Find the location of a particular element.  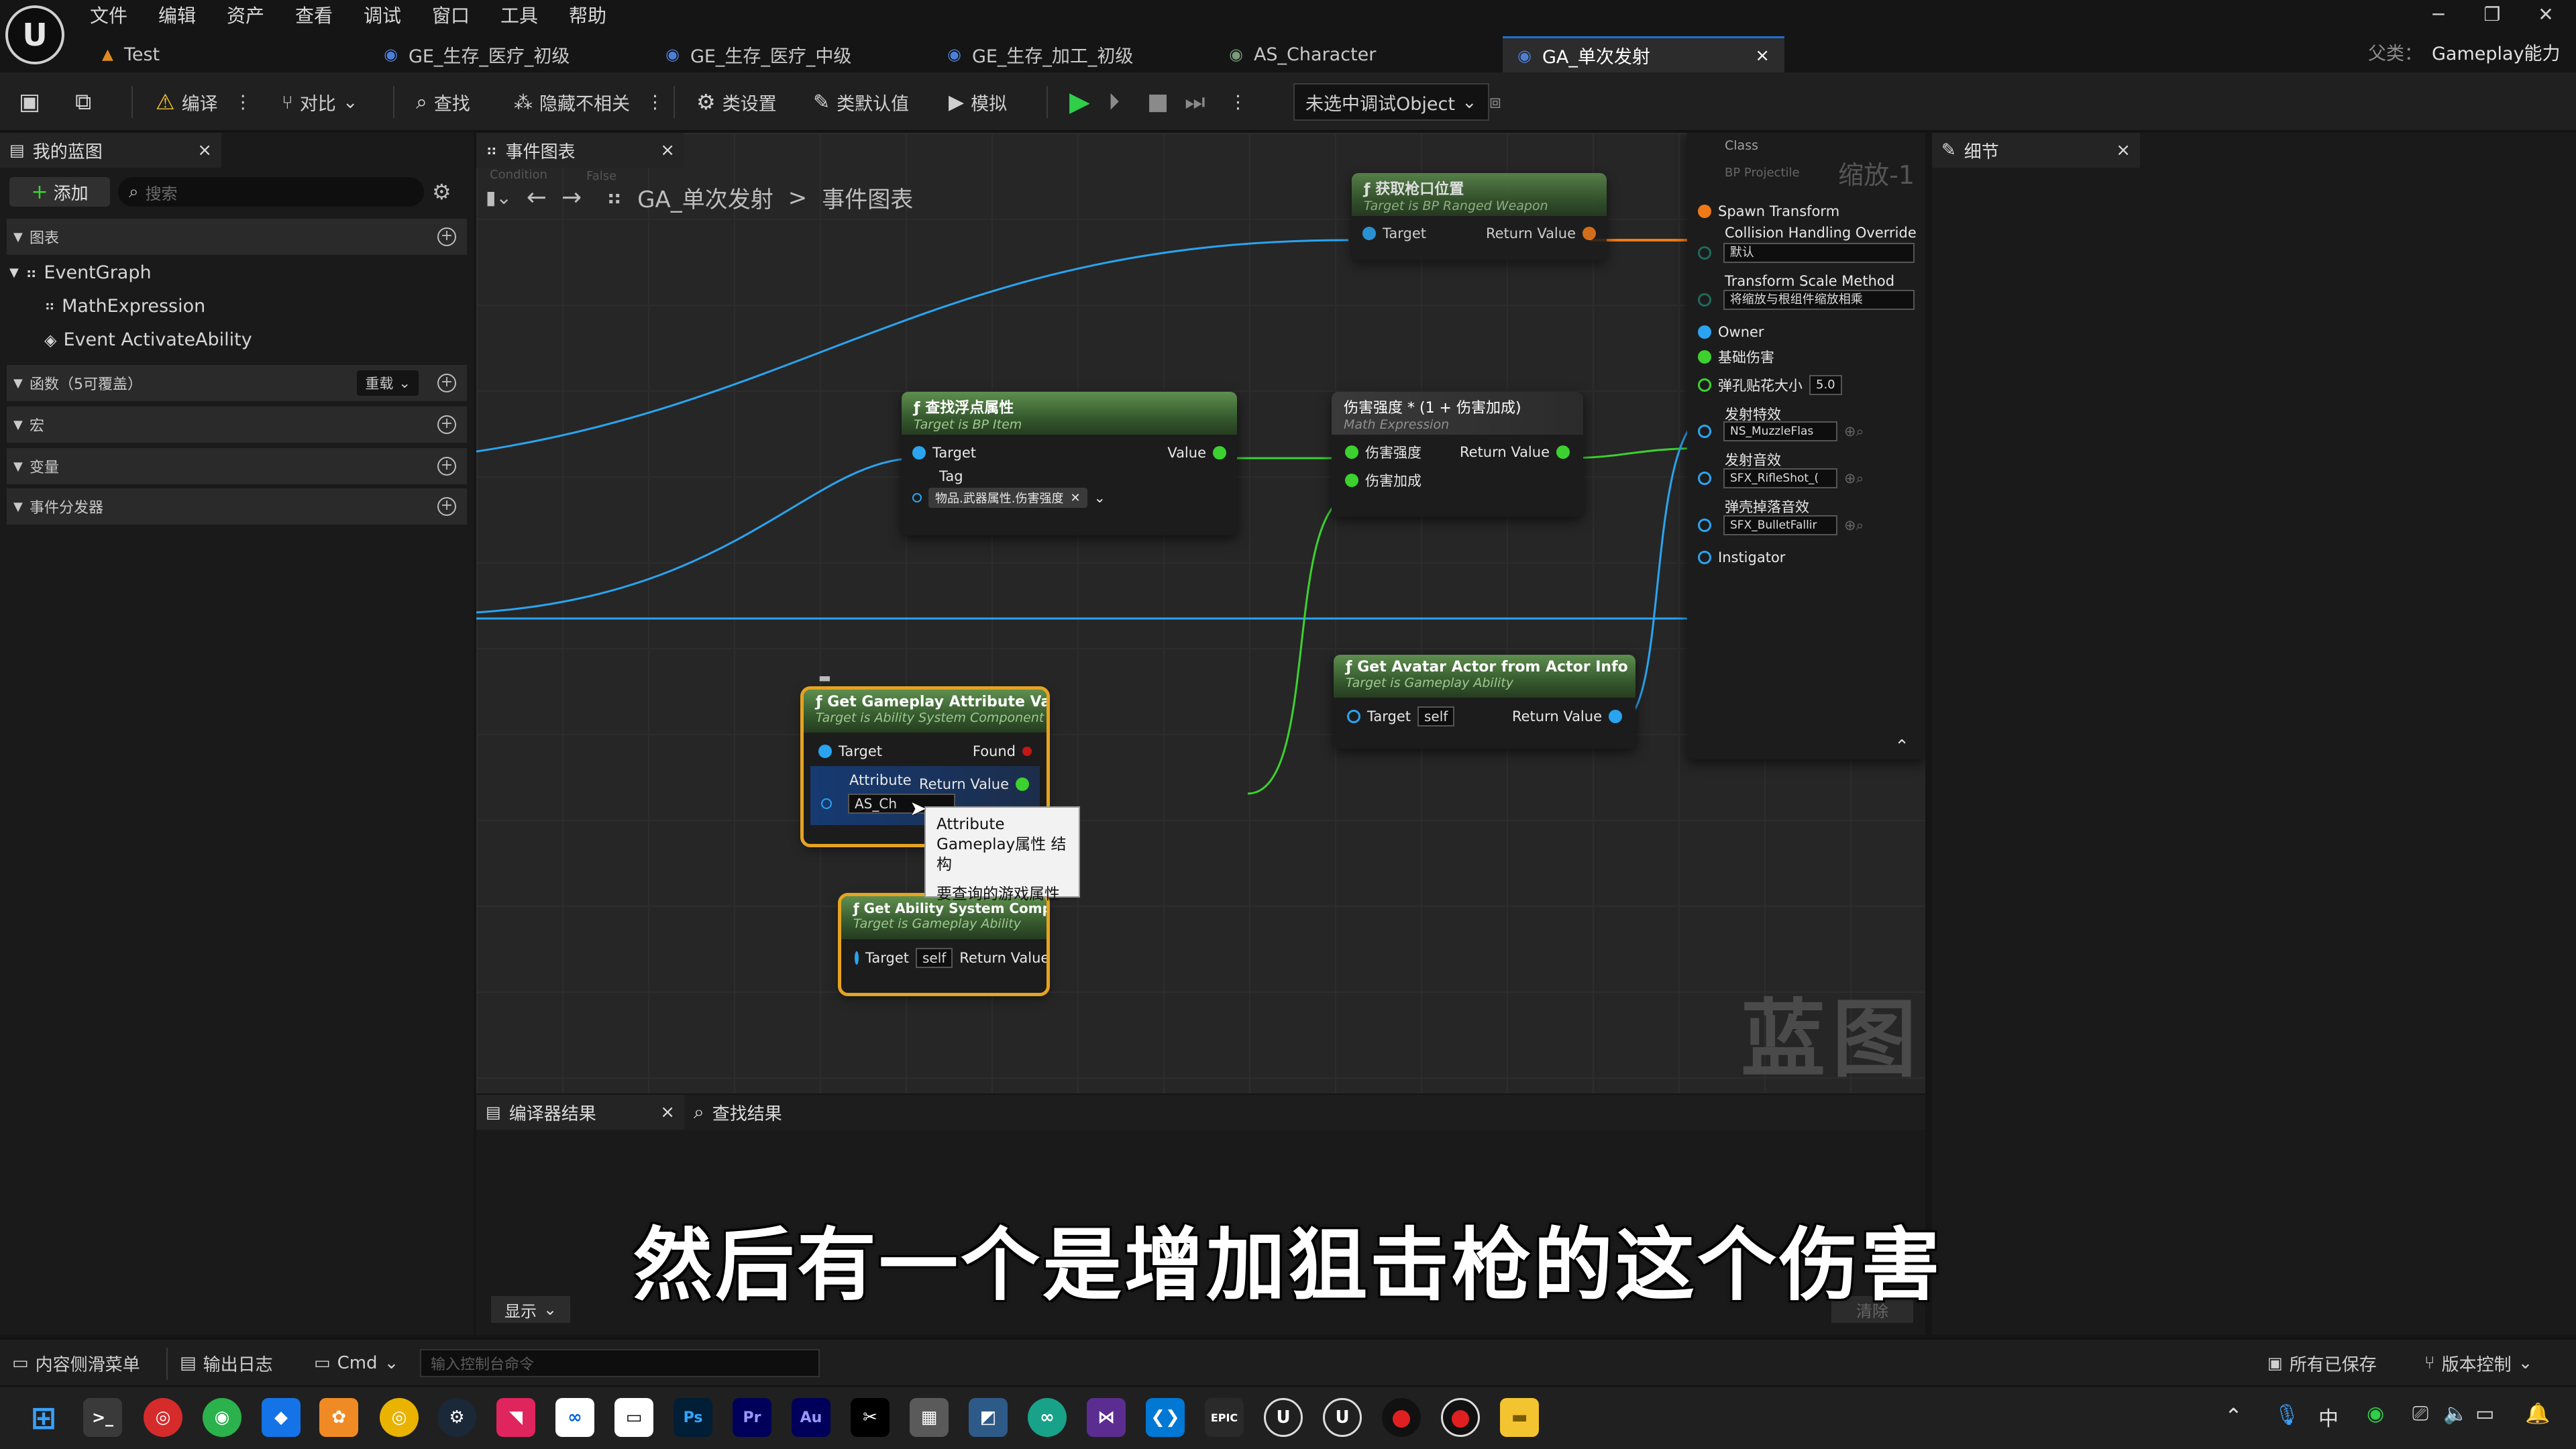

tree-event-activateability: ◈ Event ActivateAbility is located at coordinates (148, 340).